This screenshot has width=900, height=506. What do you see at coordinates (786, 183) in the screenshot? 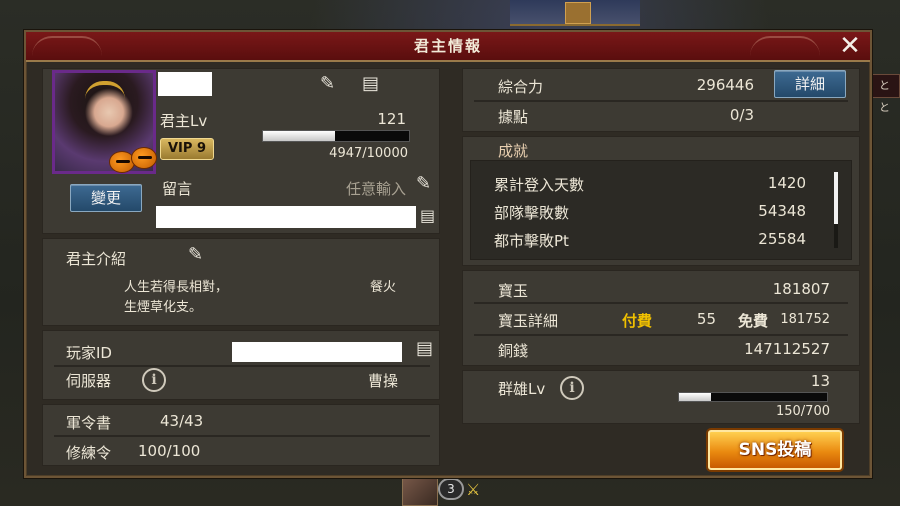
I see `achievement-row-value: 1420` at bounding box center [786, 183].